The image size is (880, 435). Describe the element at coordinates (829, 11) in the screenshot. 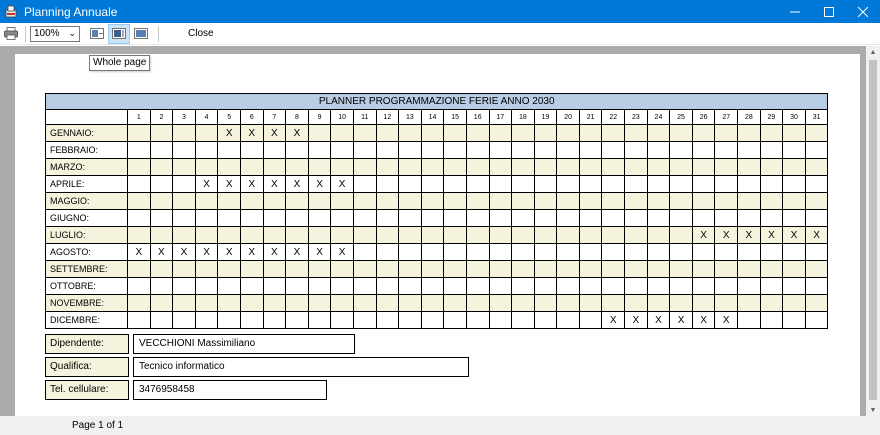

I see `maximize-button` at that location.